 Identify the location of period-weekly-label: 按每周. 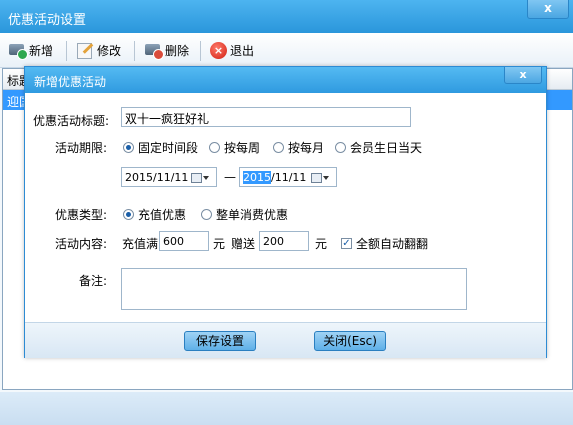
(242, 148).